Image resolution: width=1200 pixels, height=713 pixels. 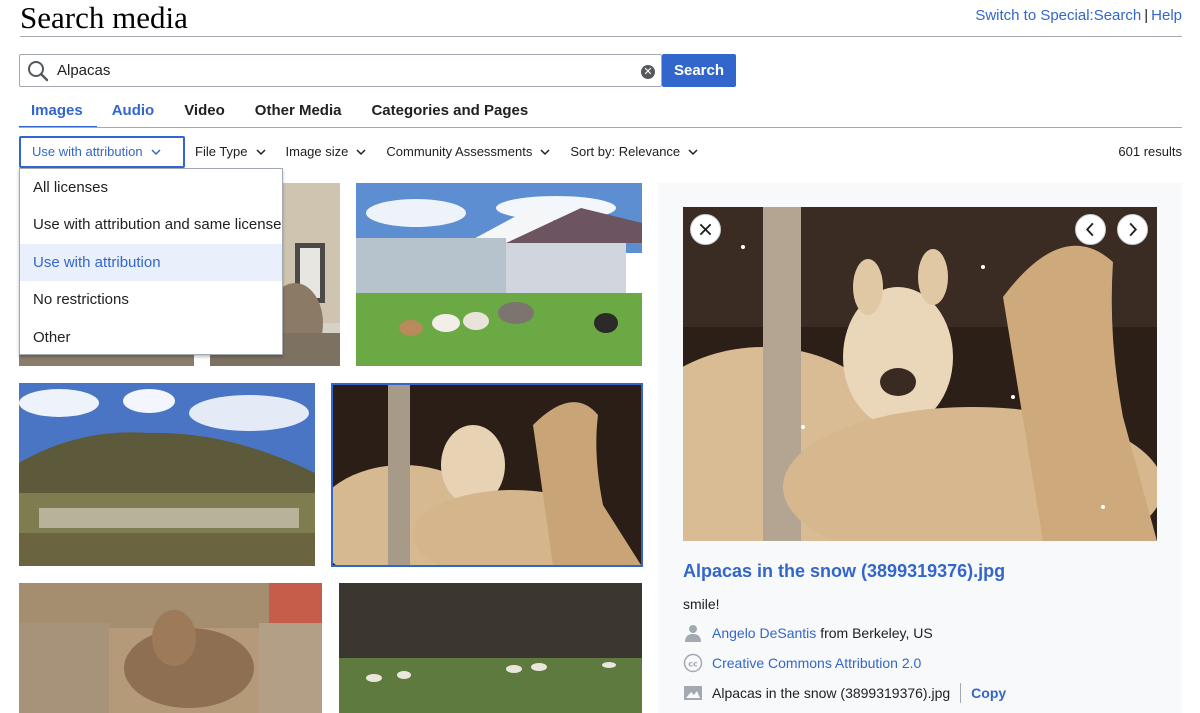 I want to click on license-filter-label: Use with attribution, so click(x=87, y=151).